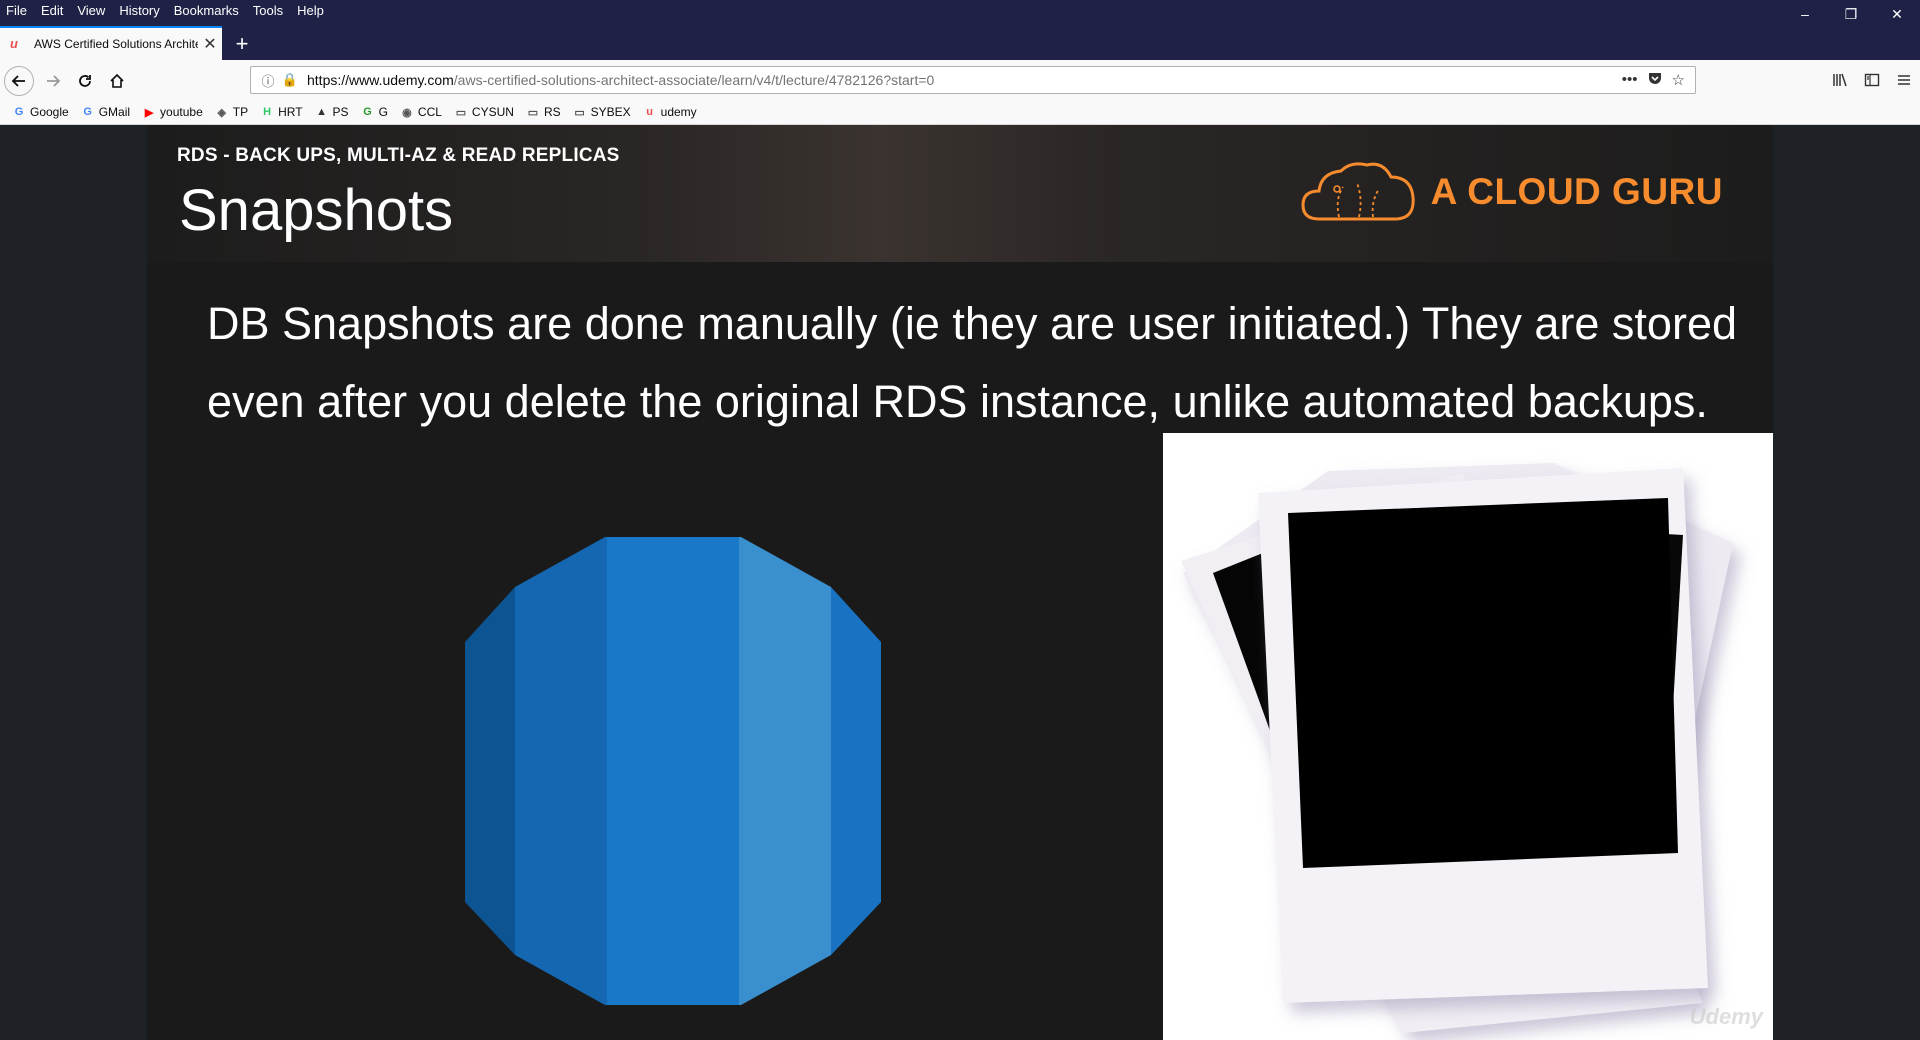 Image resolution: width=1920 pixels, height=1040 pixels. What do you see at coordinates (221, 112) in the screenshot?
I see `tp-icon: ◈` at bounding box center [221, 112].